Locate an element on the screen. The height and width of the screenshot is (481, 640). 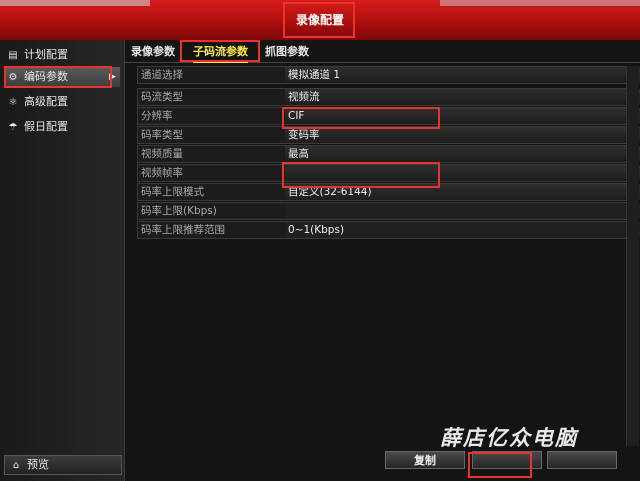
sidebar-item-label: 编码参数 is located at coordinates (46, 76).